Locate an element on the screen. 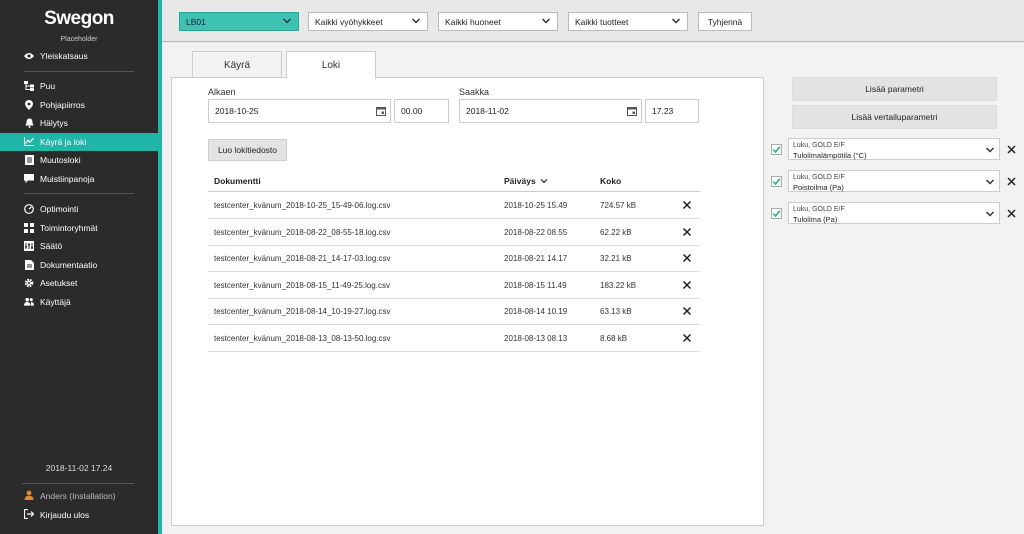 The height and width of the screenshot is (534, 1024). row-size: 32.21 kB is located at coordinates (616, 258).